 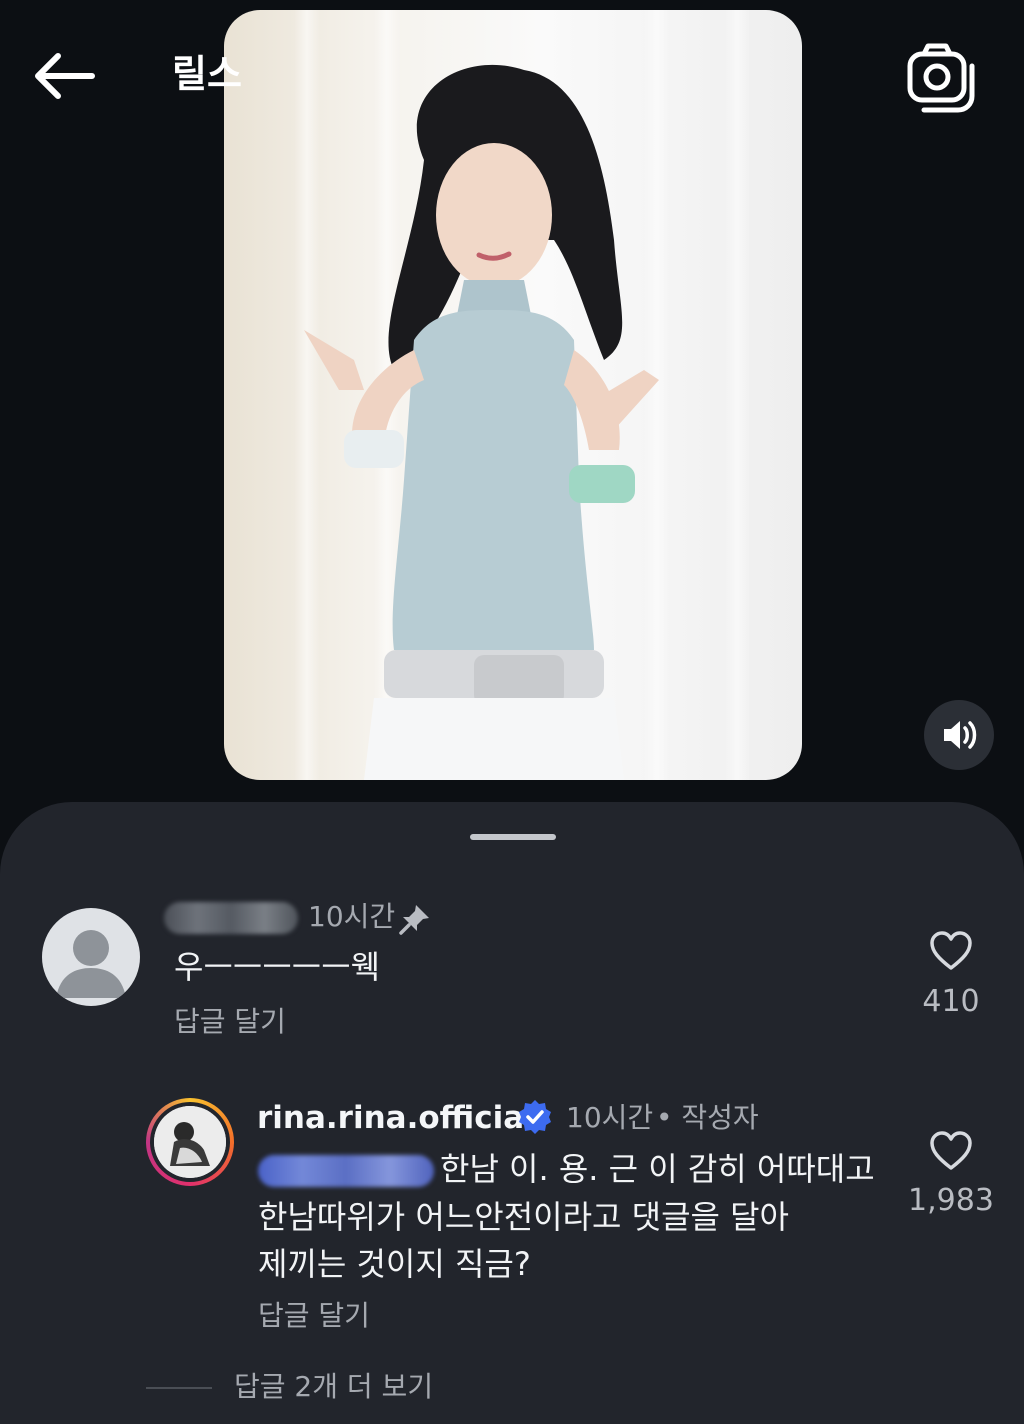 What do you see at coordinates (513, 837) in the screenshot?
I see `sheet-drag-handle` at bounding box center [513, 837].